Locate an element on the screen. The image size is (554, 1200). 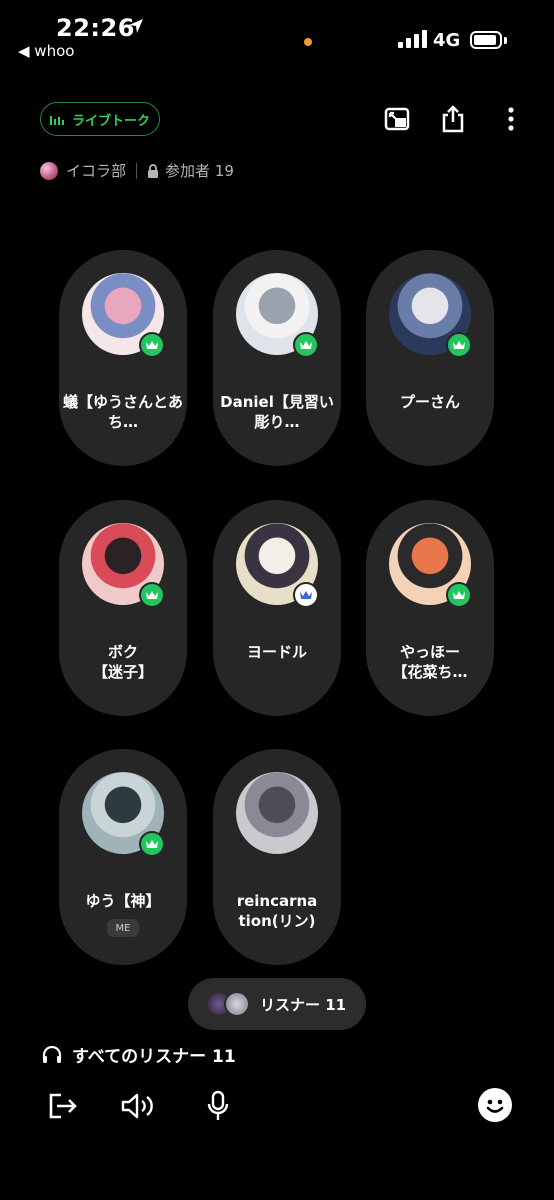
room-avatar is located at coordinates (49, 170).